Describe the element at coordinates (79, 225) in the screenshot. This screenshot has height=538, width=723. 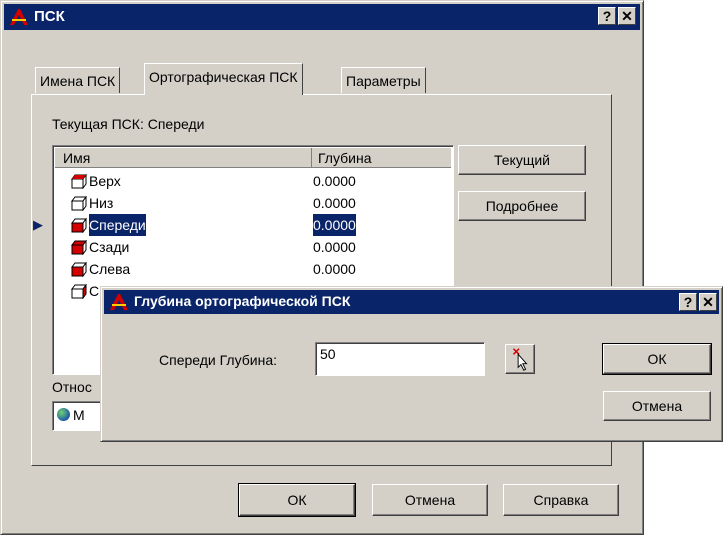
I see `cube-front-icon` at that location.